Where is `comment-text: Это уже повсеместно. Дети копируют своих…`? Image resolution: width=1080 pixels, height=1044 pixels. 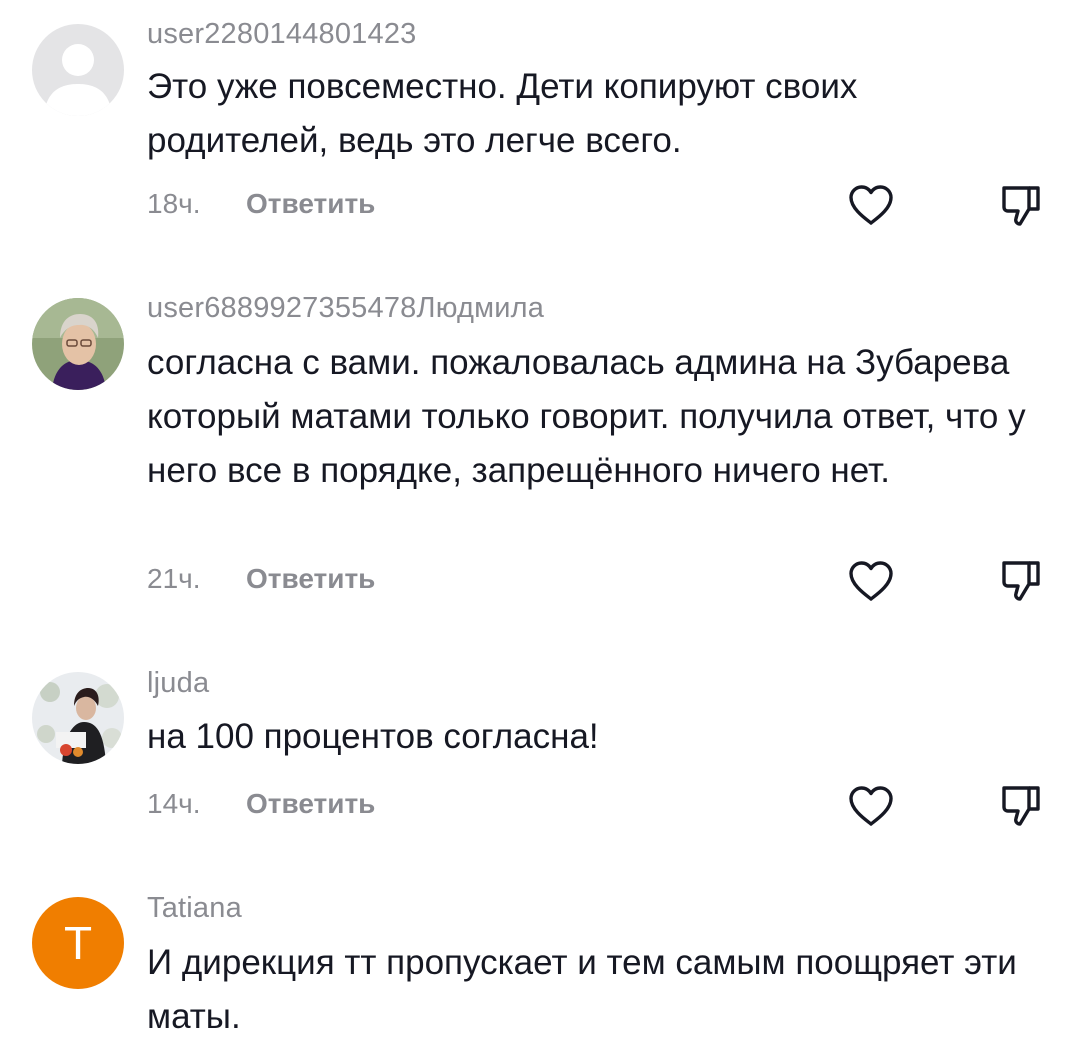
comment-text: Это уже повсеместно. Дети копируют своих… is located at coordinates (502, 113).